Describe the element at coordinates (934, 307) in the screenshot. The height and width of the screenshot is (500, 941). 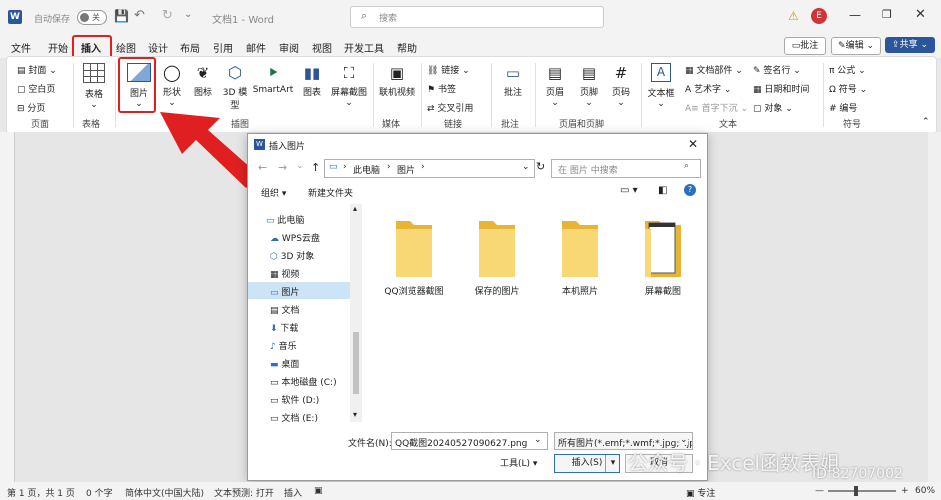
I see `vertical-scrollbar` at that location.